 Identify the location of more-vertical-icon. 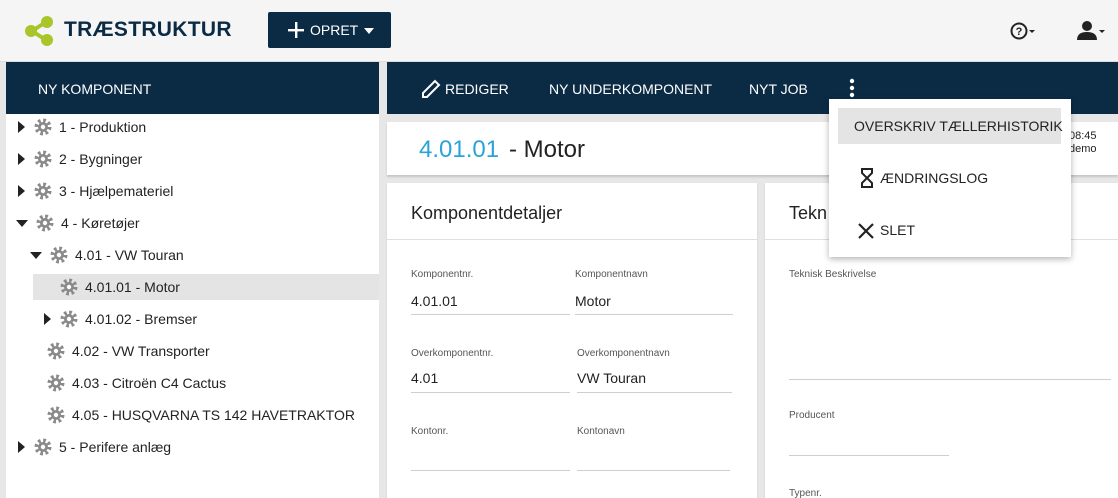
(852, 88).